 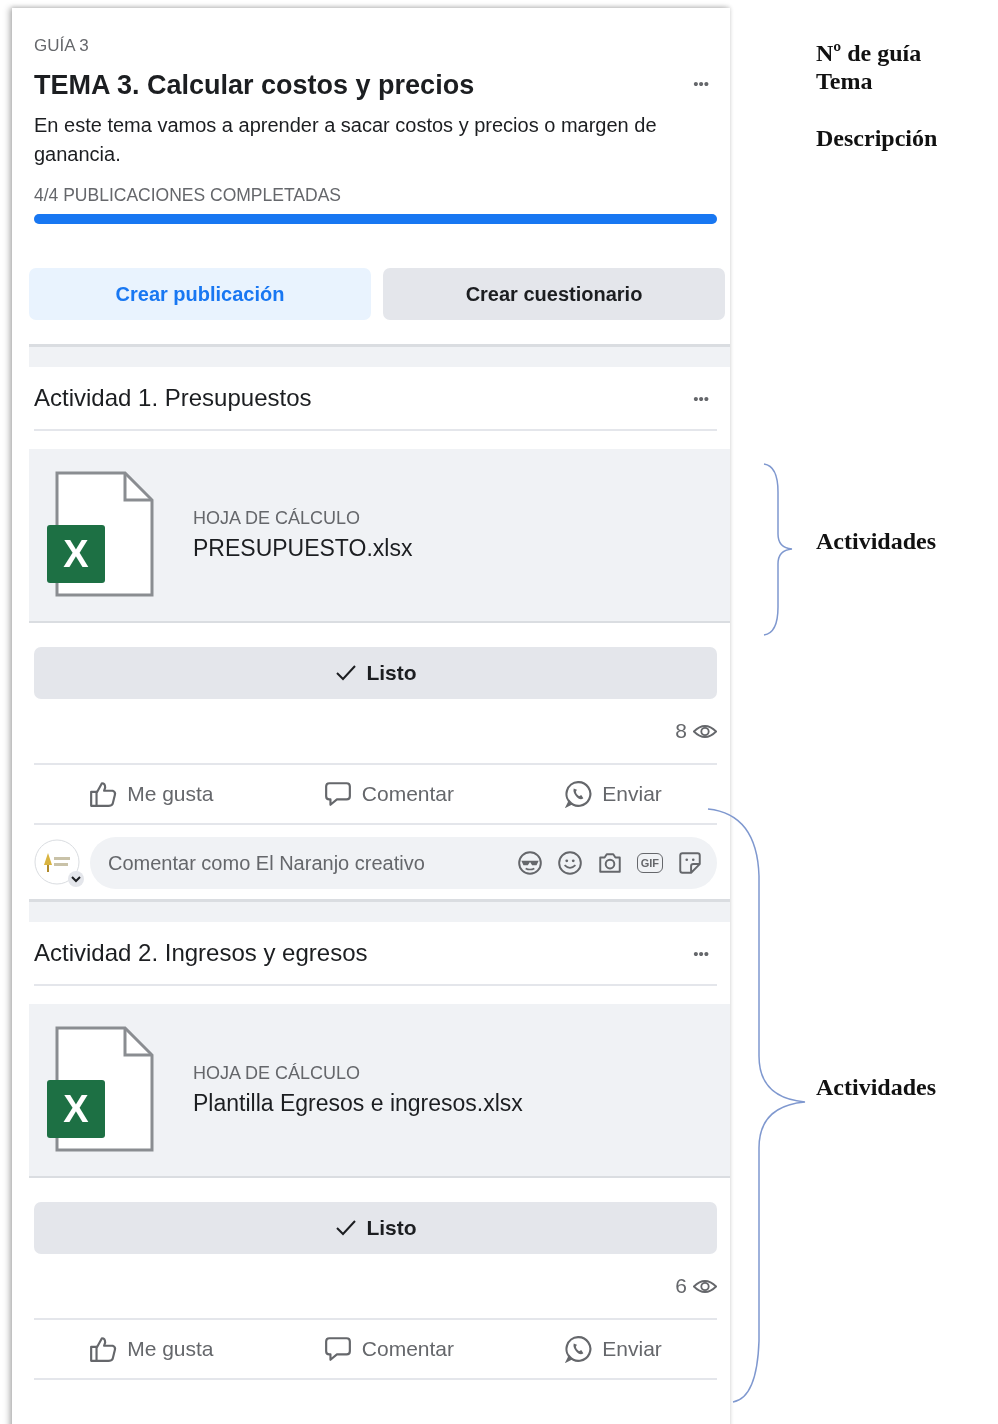 What do you see at coordinates (254, 85) in the screenshot?
I see `topic-title: TEMA 3. Calcular costos y precios` at bounding box center [254, 85].